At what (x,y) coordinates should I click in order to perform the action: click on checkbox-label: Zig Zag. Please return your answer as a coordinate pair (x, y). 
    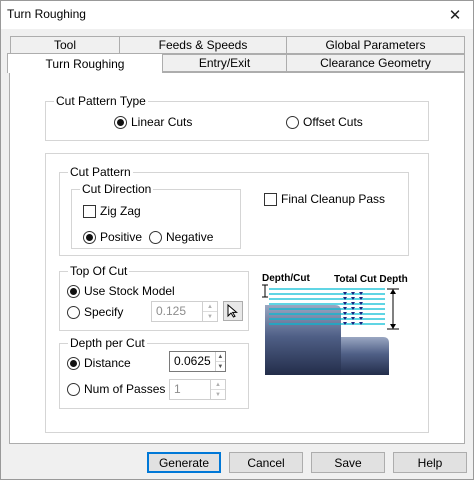
    Looking at the image, I should click on (120, 211).